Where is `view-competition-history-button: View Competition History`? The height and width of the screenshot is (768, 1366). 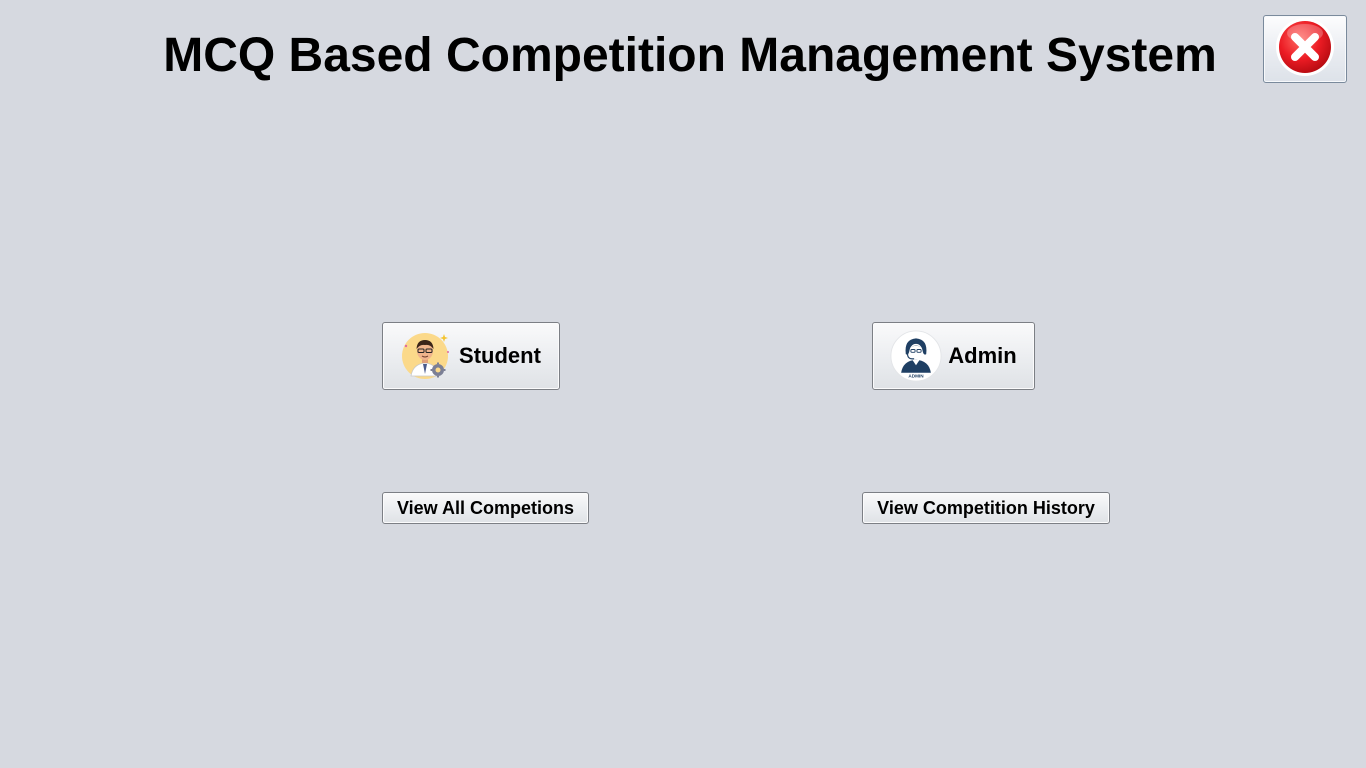
view-competition-history-button: View Competition History is located at coordinates (986, 508).